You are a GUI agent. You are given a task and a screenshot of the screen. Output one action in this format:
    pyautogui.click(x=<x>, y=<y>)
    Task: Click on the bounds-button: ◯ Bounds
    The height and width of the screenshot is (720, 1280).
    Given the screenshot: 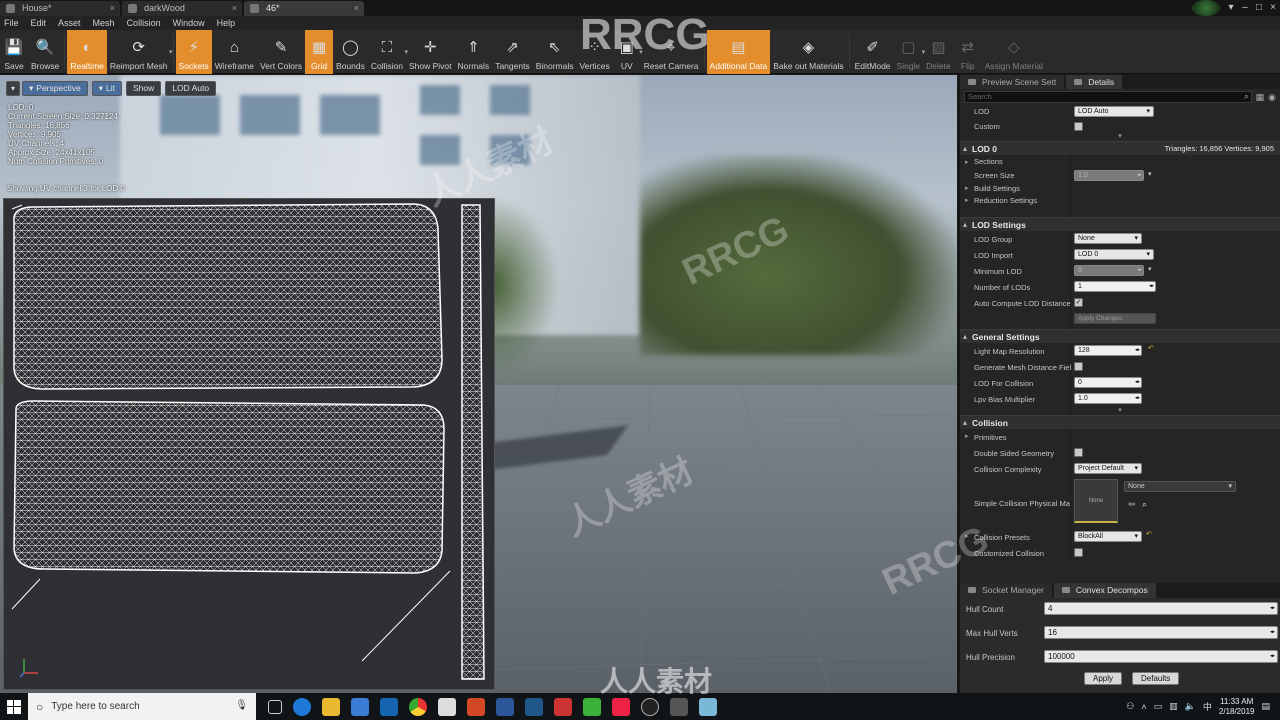 What is the action you would take?
    pyautogui.click(x=350, y=52)
    